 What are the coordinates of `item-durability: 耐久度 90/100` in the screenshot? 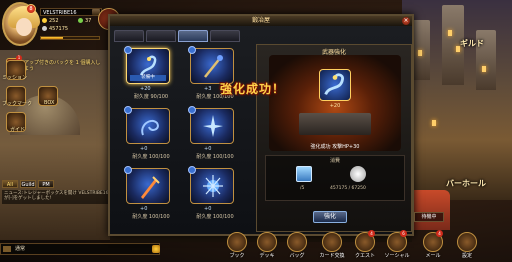 It's located at (151, 97).